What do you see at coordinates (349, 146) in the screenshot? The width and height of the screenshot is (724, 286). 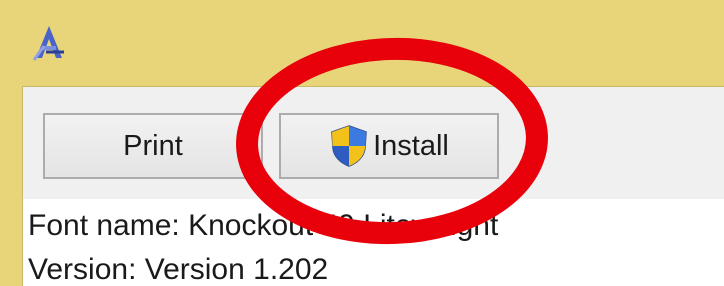 I see `uac-shield-icon` at bounding box center [349, 146].